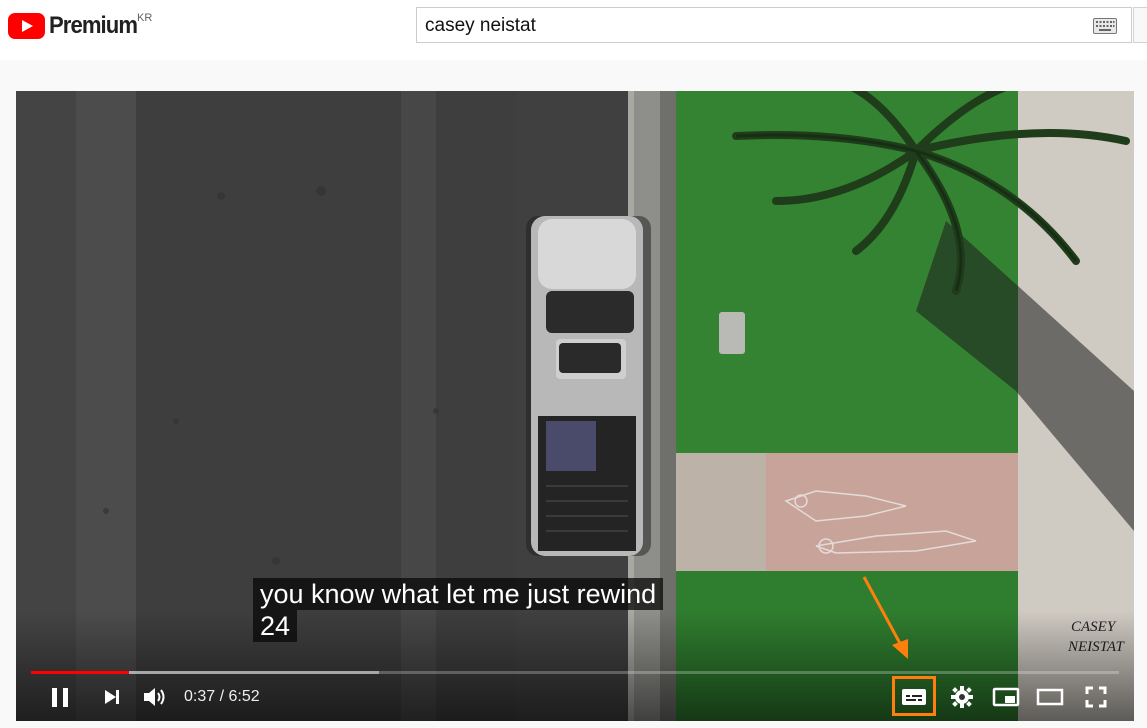 The width and height of the screenshot is (1147, 728). Describe the element at coordinates (1105, 26) in the screenshot. I see `keyboard-icon` at that location.